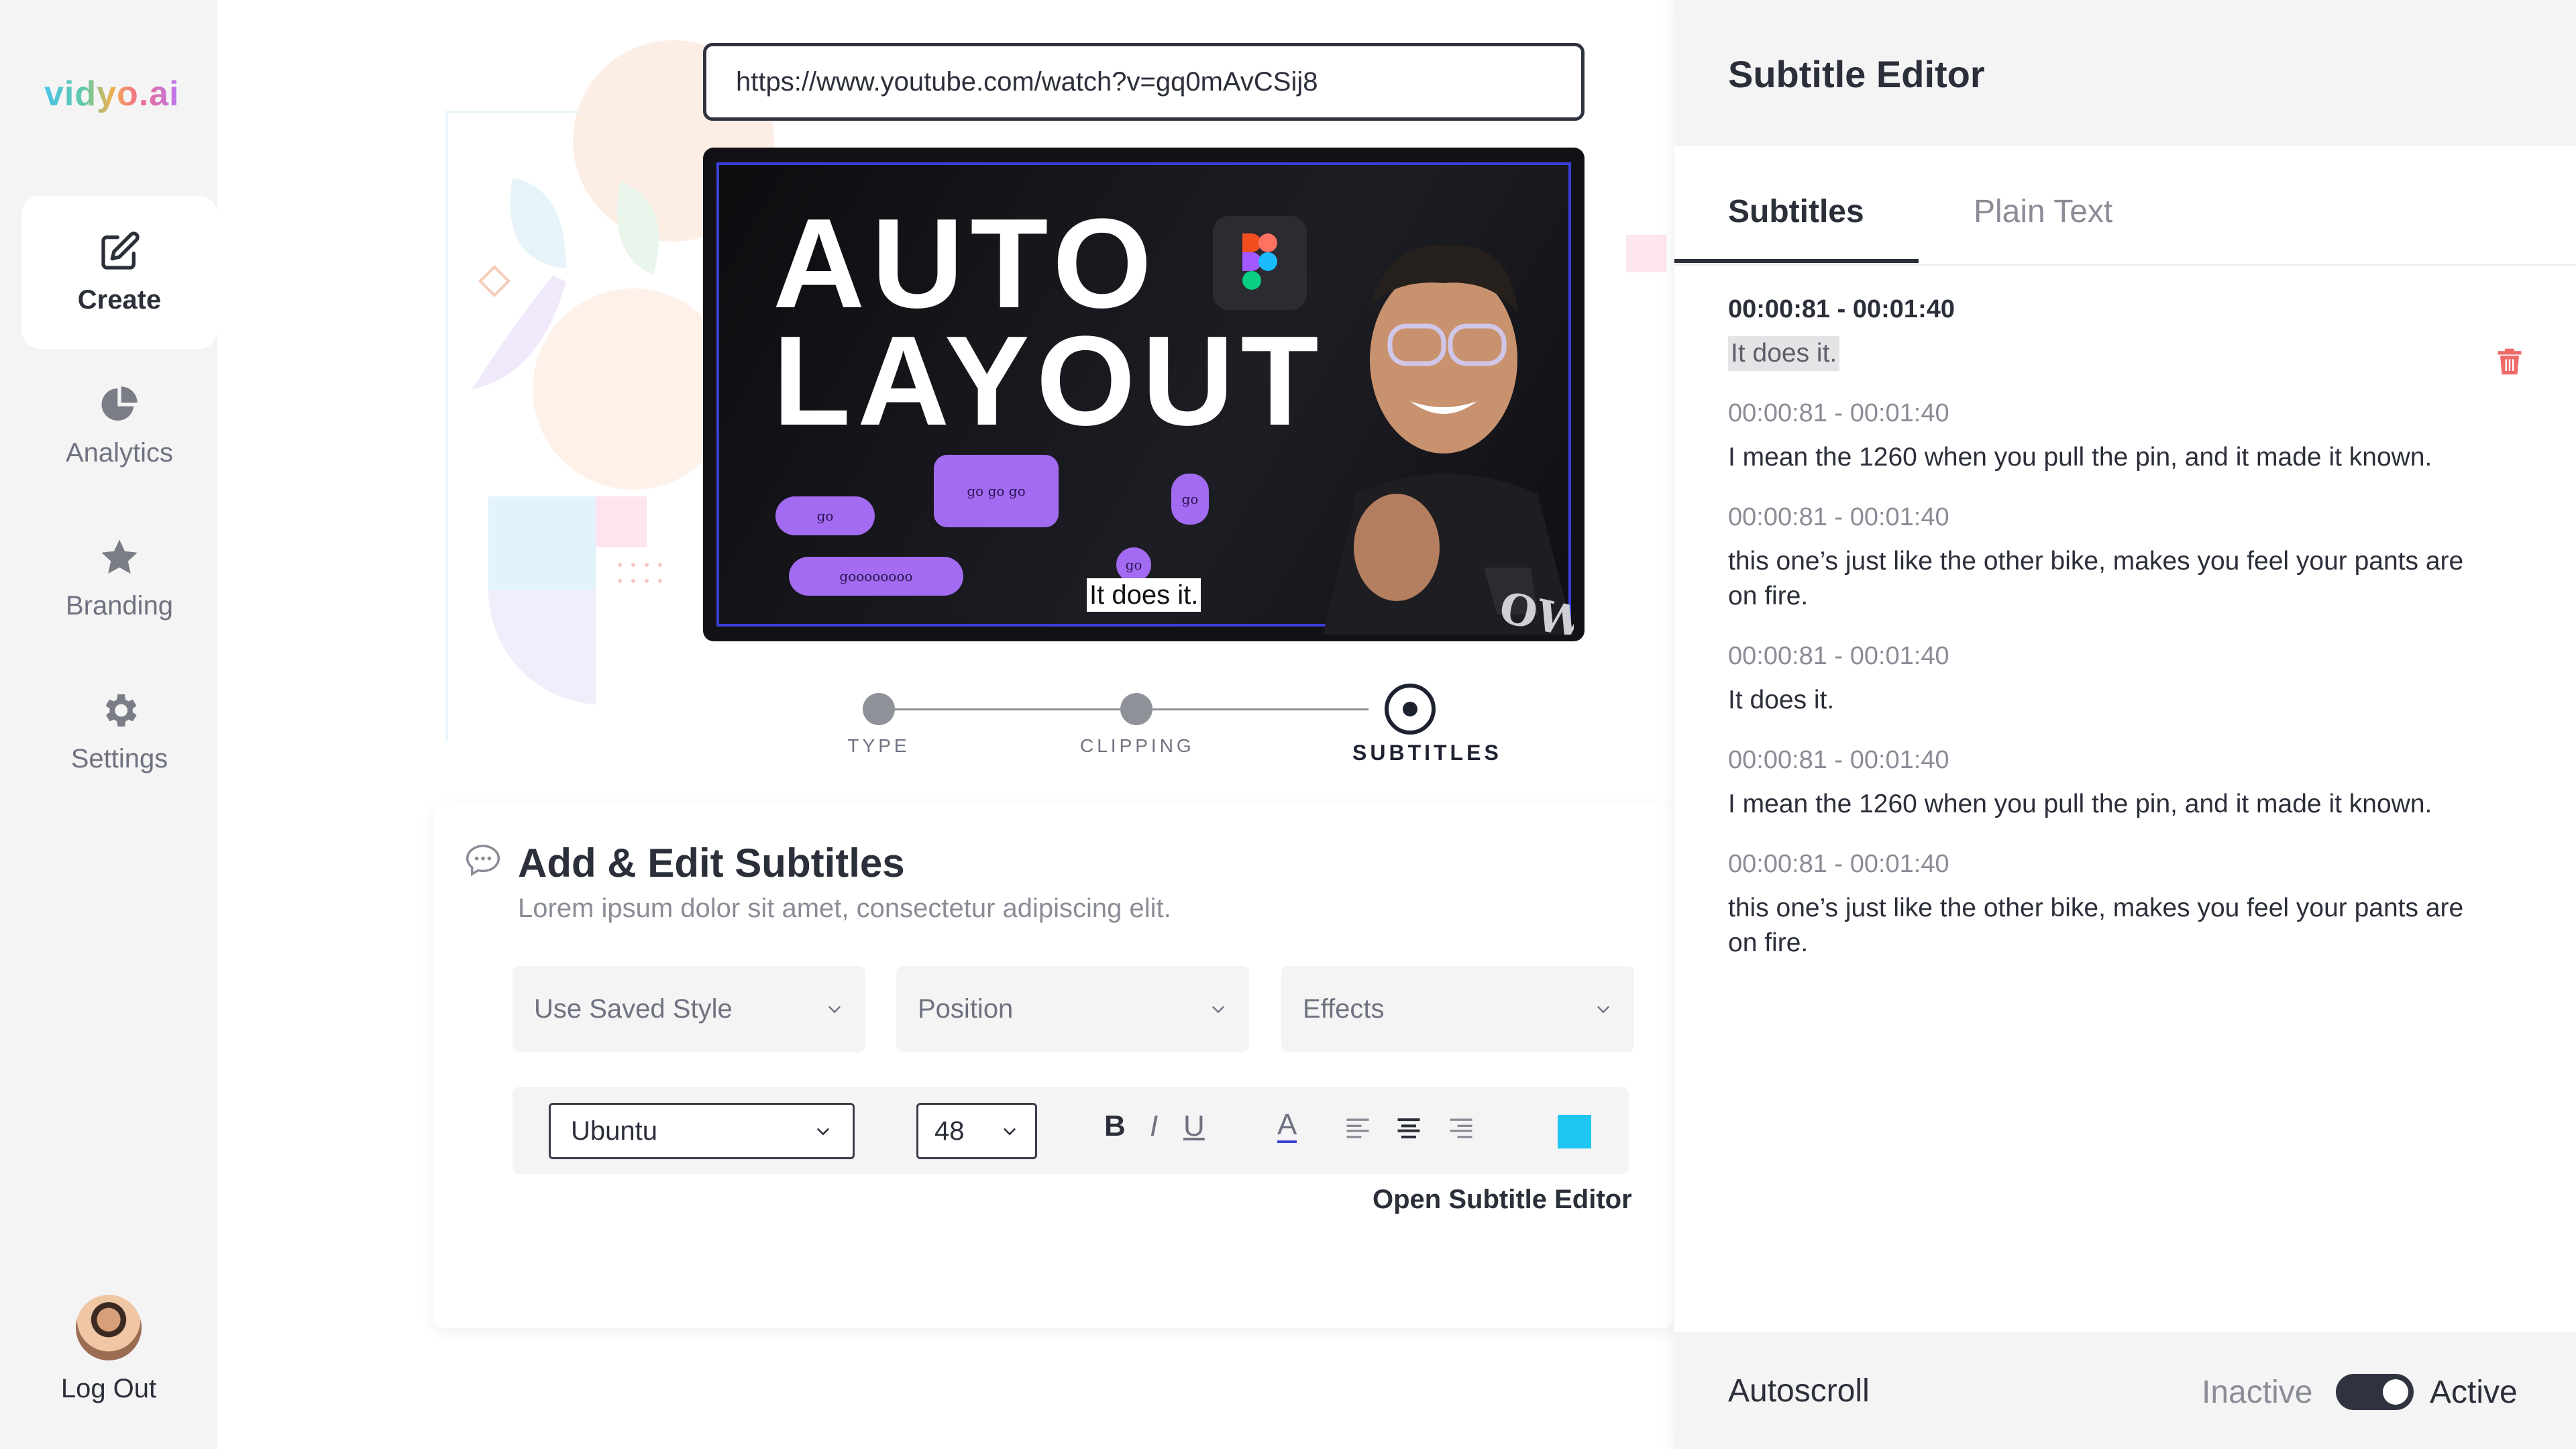 This screenshot has width=2576, height=1449. What do you see at coordinates (121, 710) in the screenshot?
I see `gear-icon` at bounding box center [121, 710].